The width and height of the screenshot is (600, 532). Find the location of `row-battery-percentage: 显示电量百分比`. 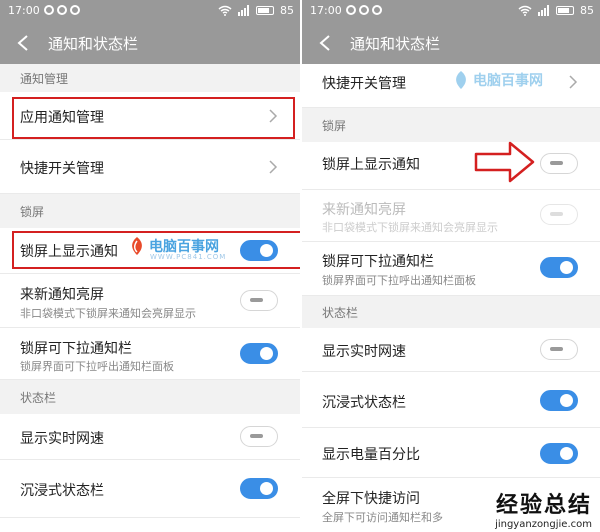

row-battery-percentage: 显示电量百分比 is located at coordinates (451, 453).